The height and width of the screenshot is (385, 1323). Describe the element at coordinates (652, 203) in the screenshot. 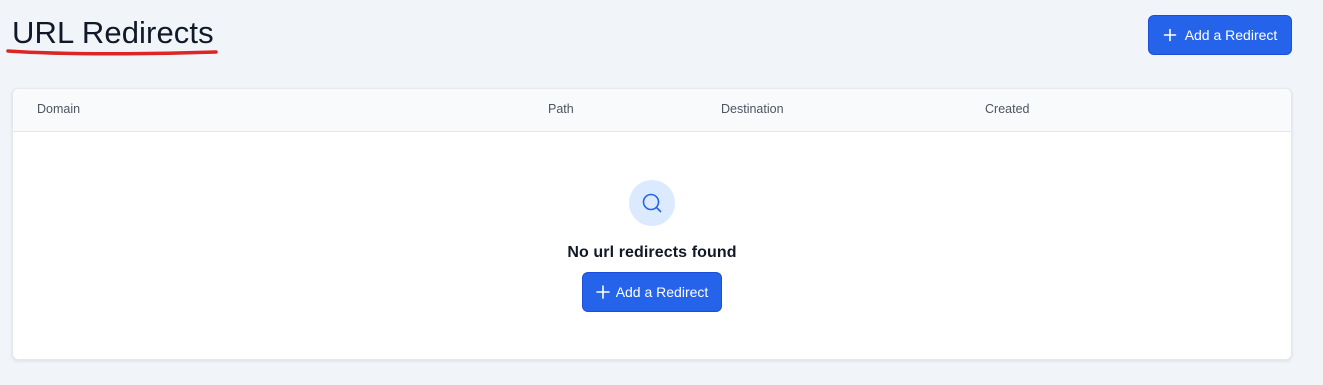

I see `search-icon` at that location.